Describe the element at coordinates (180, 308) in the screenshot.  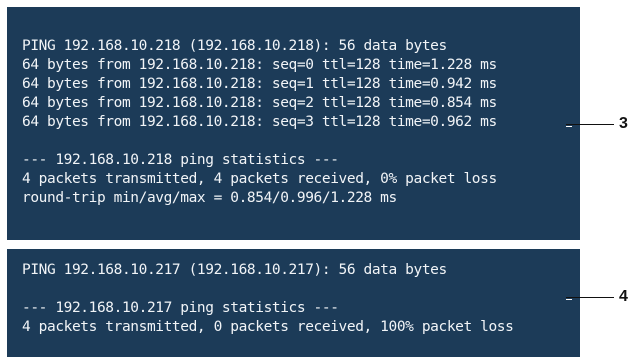
I see `ping-statistics-header: --- 192.168.10.217 ping statistics ---` at that location.